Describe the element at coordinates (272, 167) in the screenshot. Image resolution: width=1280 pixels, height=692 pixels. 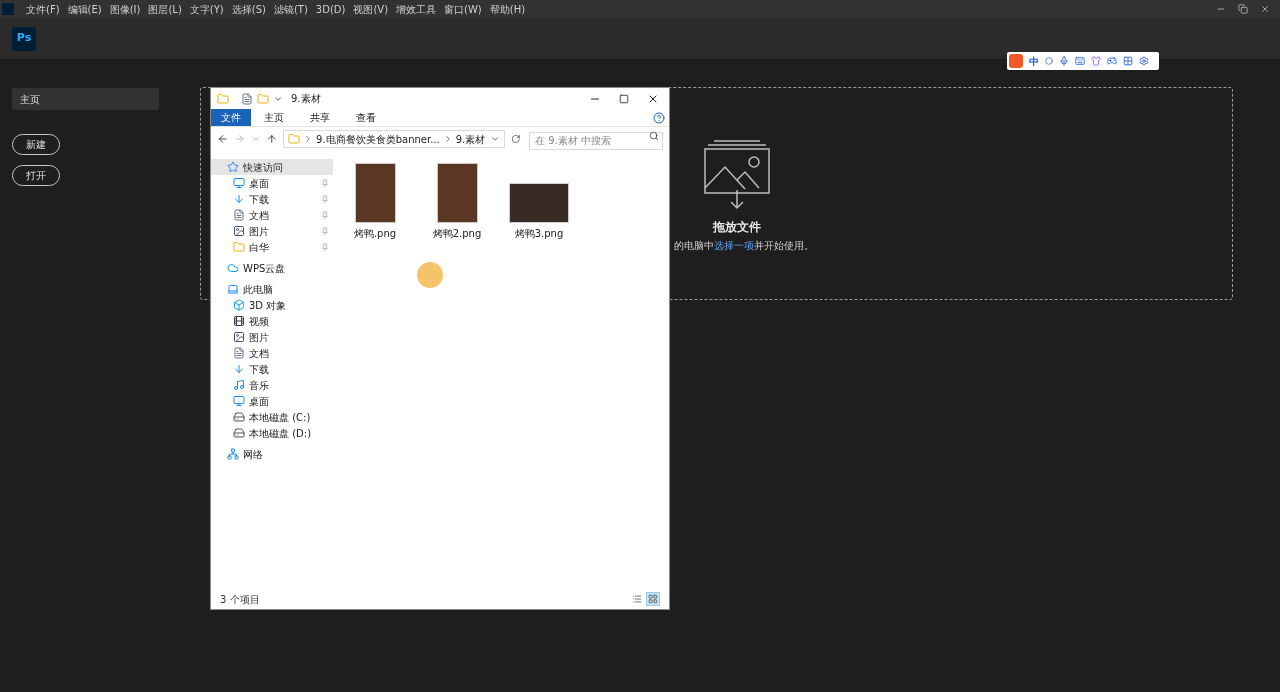
I see `nav-item: 快速访问` at that location.